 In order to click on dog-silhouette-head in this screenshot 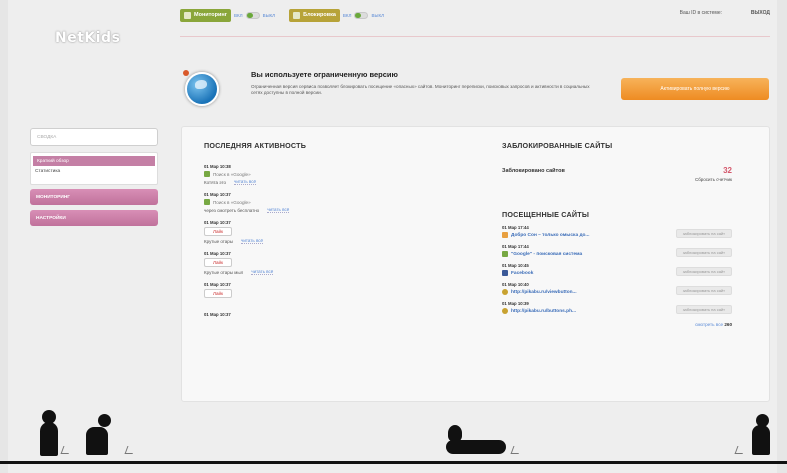, I will do `click(455, 433)`.